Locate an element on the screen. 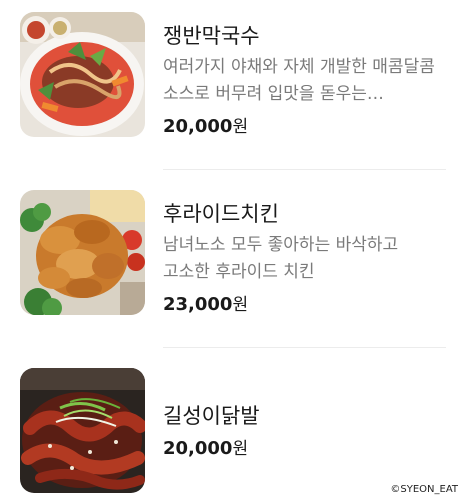 The width and height of the screenshot is (466, 503). watermark: ©SYEON_EAT is located at coordinates (424, 489).